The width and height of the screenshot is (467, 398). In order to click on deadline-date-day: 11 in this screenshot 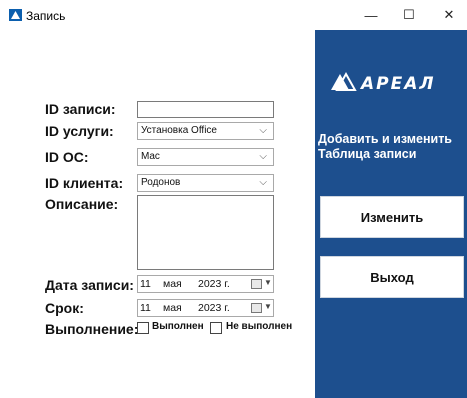, I will do `click(145, 308)`.